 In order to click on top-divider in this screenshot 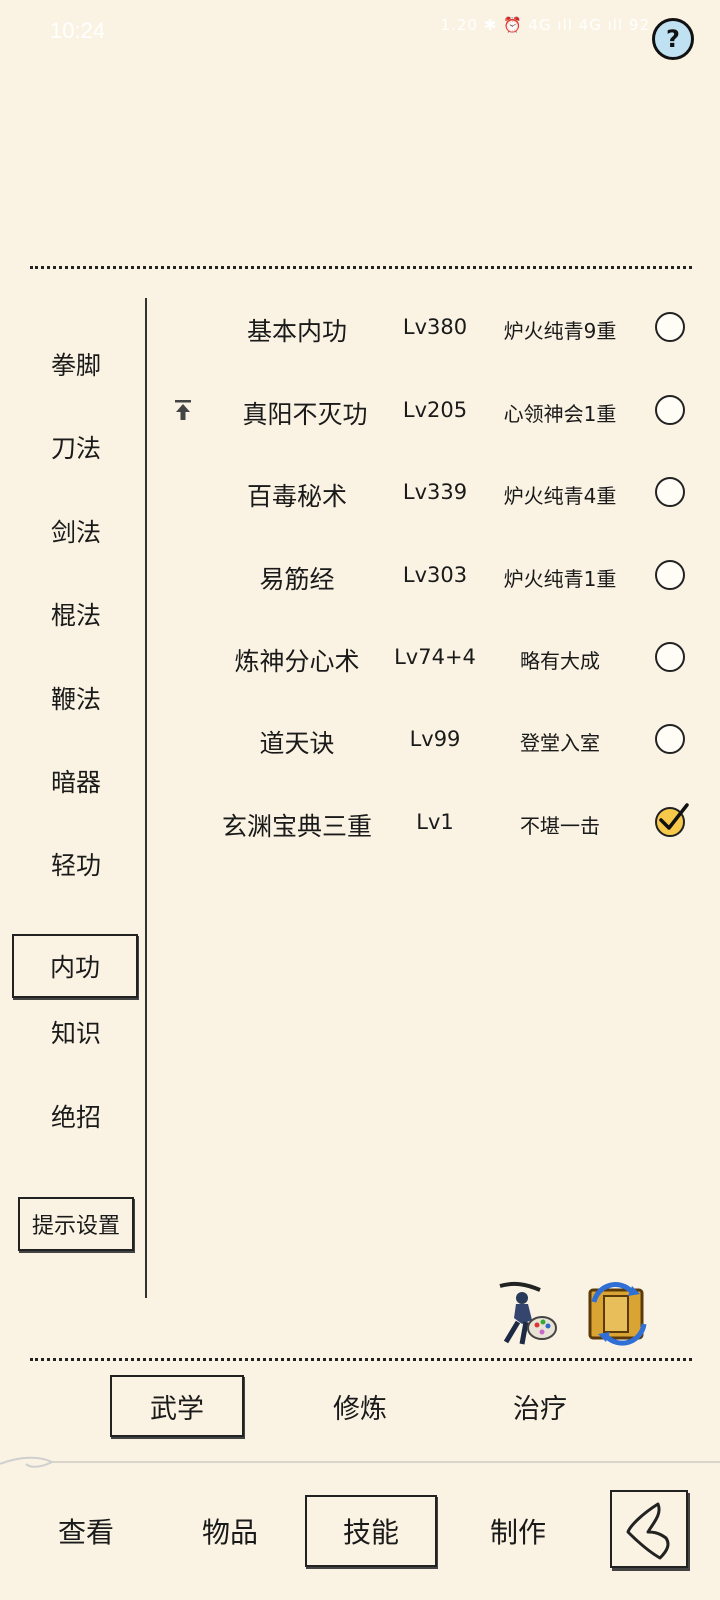, I will do `click(361, 267)`.